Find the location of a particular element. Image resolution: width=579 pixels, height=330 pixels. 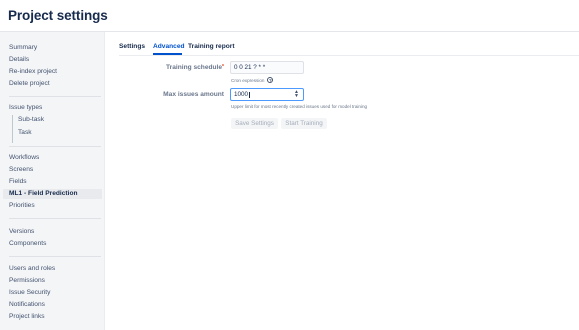

sidebar-item-screens: Screens is located at coordinates (21, 169).